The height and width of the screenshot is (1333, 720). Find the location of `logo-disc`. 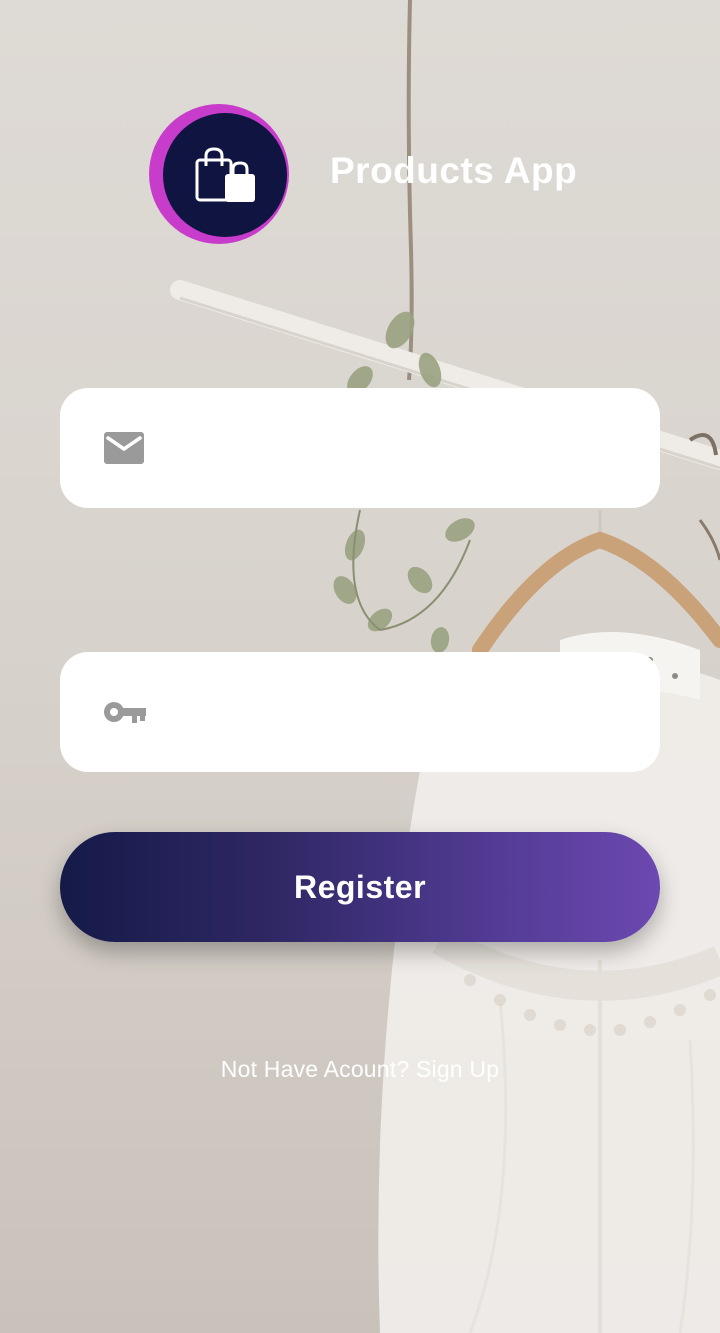

logo-disc is located at coordinates (225, 175).